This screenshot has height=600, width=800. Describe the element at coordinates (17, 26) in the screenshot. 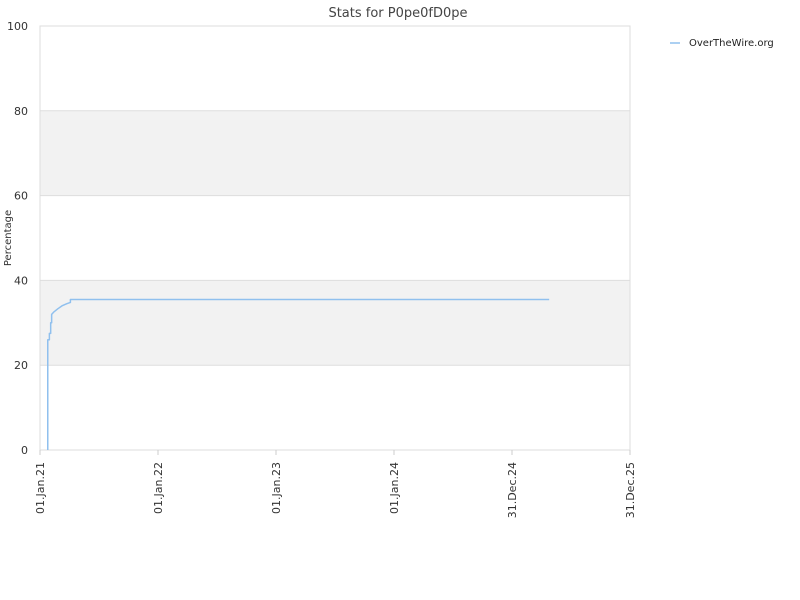

I see `y-tick-label: 100` at that location.